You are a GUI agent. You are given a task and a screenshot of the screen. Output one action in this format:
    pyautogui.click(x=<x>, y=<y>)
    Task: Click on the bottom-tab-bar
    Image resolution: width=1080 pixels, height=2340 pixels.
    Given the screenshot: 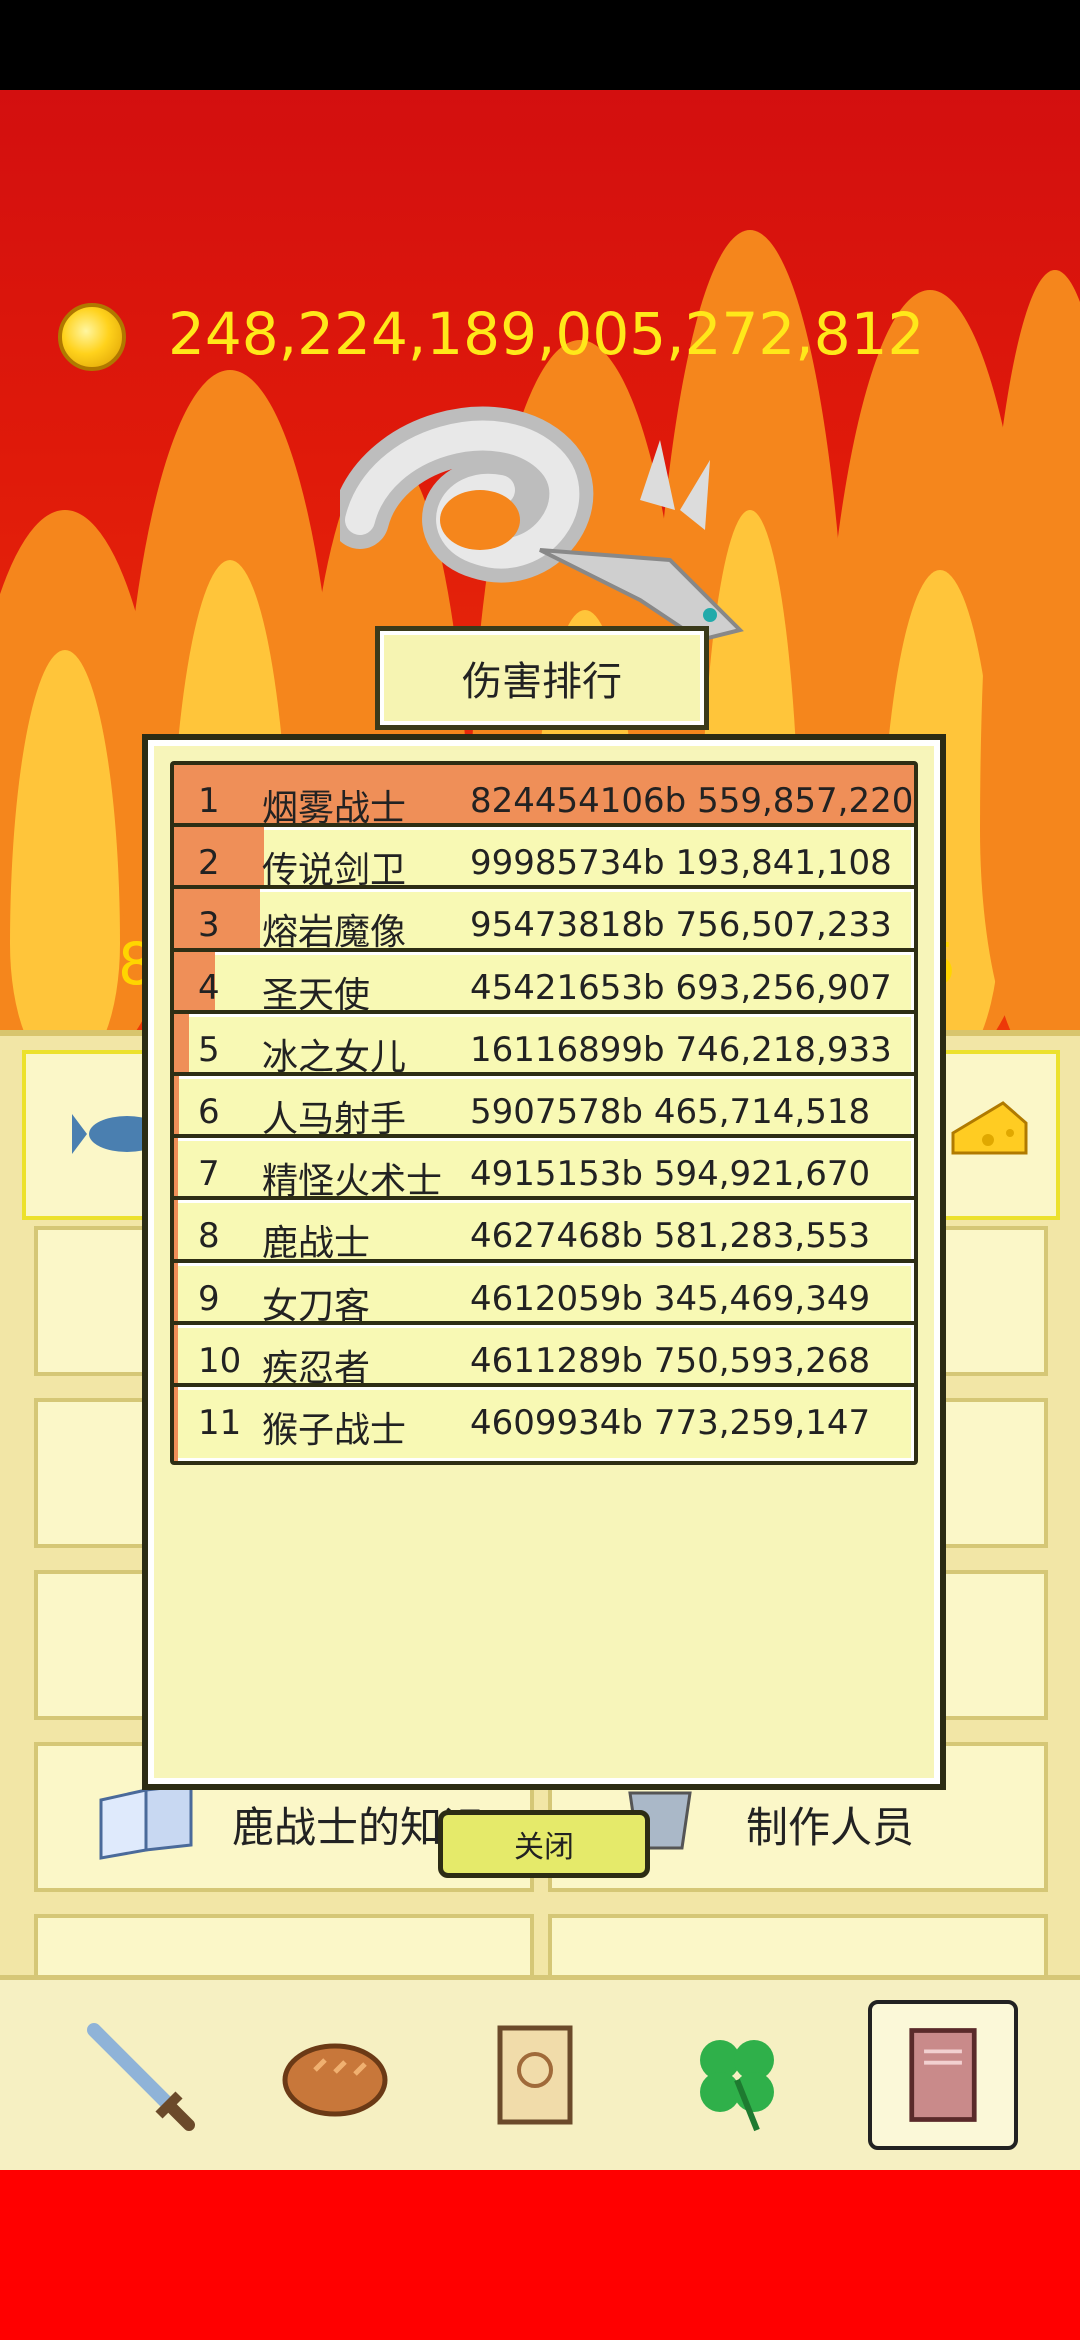 What is the action you would take?
    pyautogui.click(x=540, y=2072)
    